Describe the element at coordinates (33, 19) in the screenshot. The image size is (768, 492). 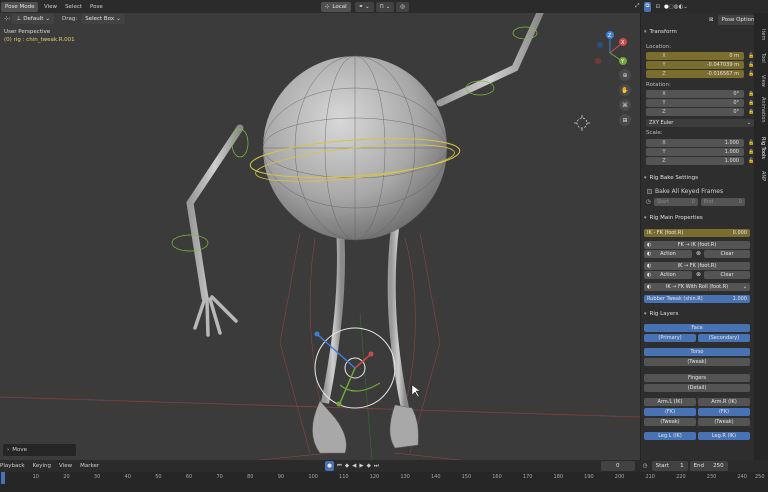
I see `transform-orientation-dropdown: ⊥ Default ⌄` at that location.